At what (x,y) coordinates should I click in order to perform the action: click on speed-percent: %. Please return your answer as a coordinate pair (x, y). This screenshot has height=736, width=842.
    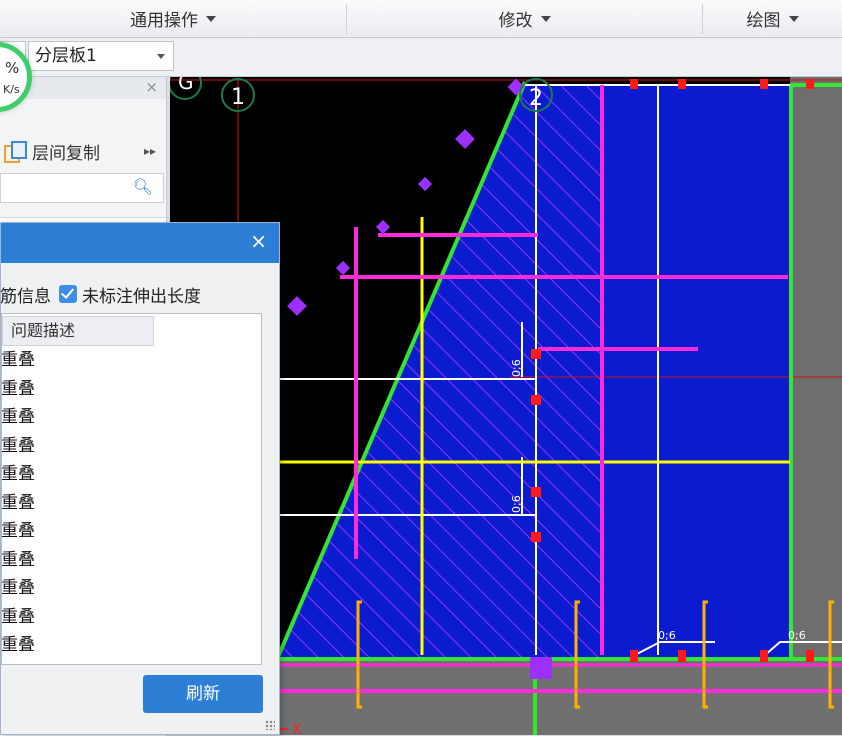
    Looking at the image, I should click on (12, 68).